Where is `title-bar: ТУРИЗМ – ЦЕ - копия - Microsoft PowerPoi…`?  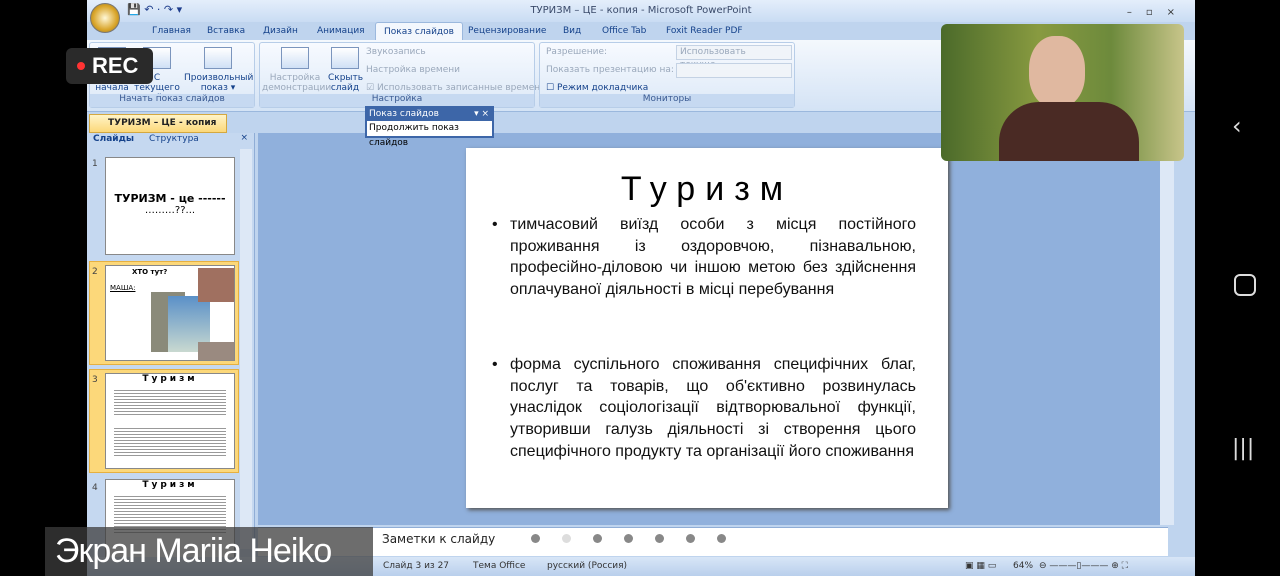
title-bar: ТУРИЗМ – ЦЕ - копия - Microsoft PowerPoi… is located at coordinates (641, 11).